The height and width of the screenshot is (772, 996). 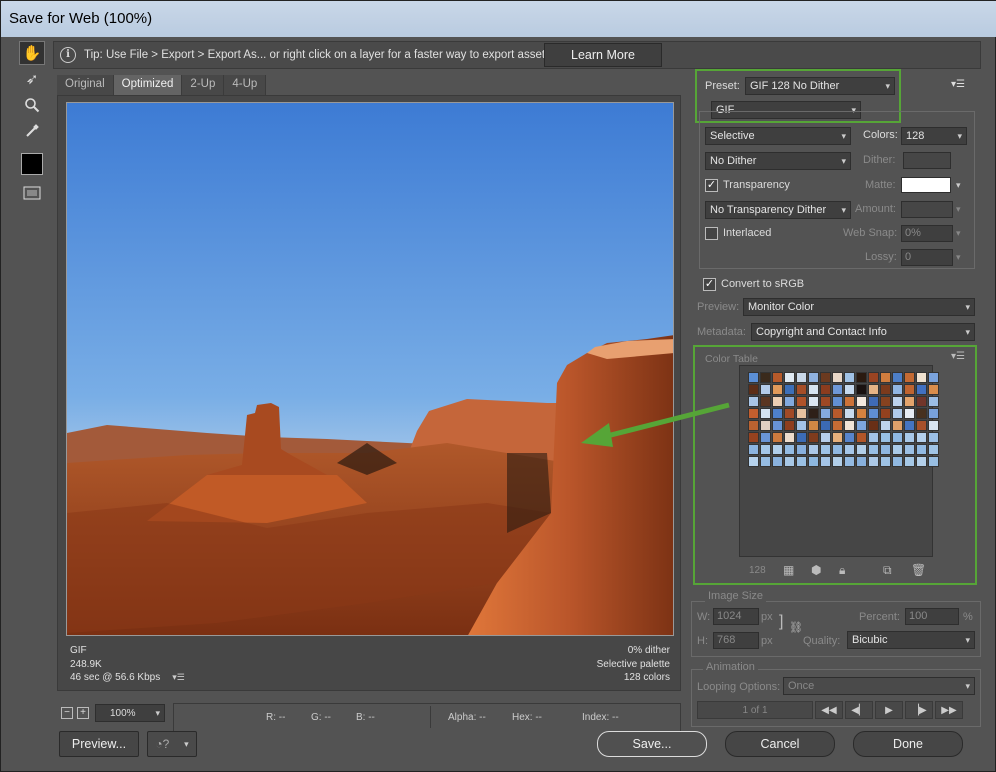 I want to click on browser-preview-button: ◔? ▾, so click(x=172, y=744).